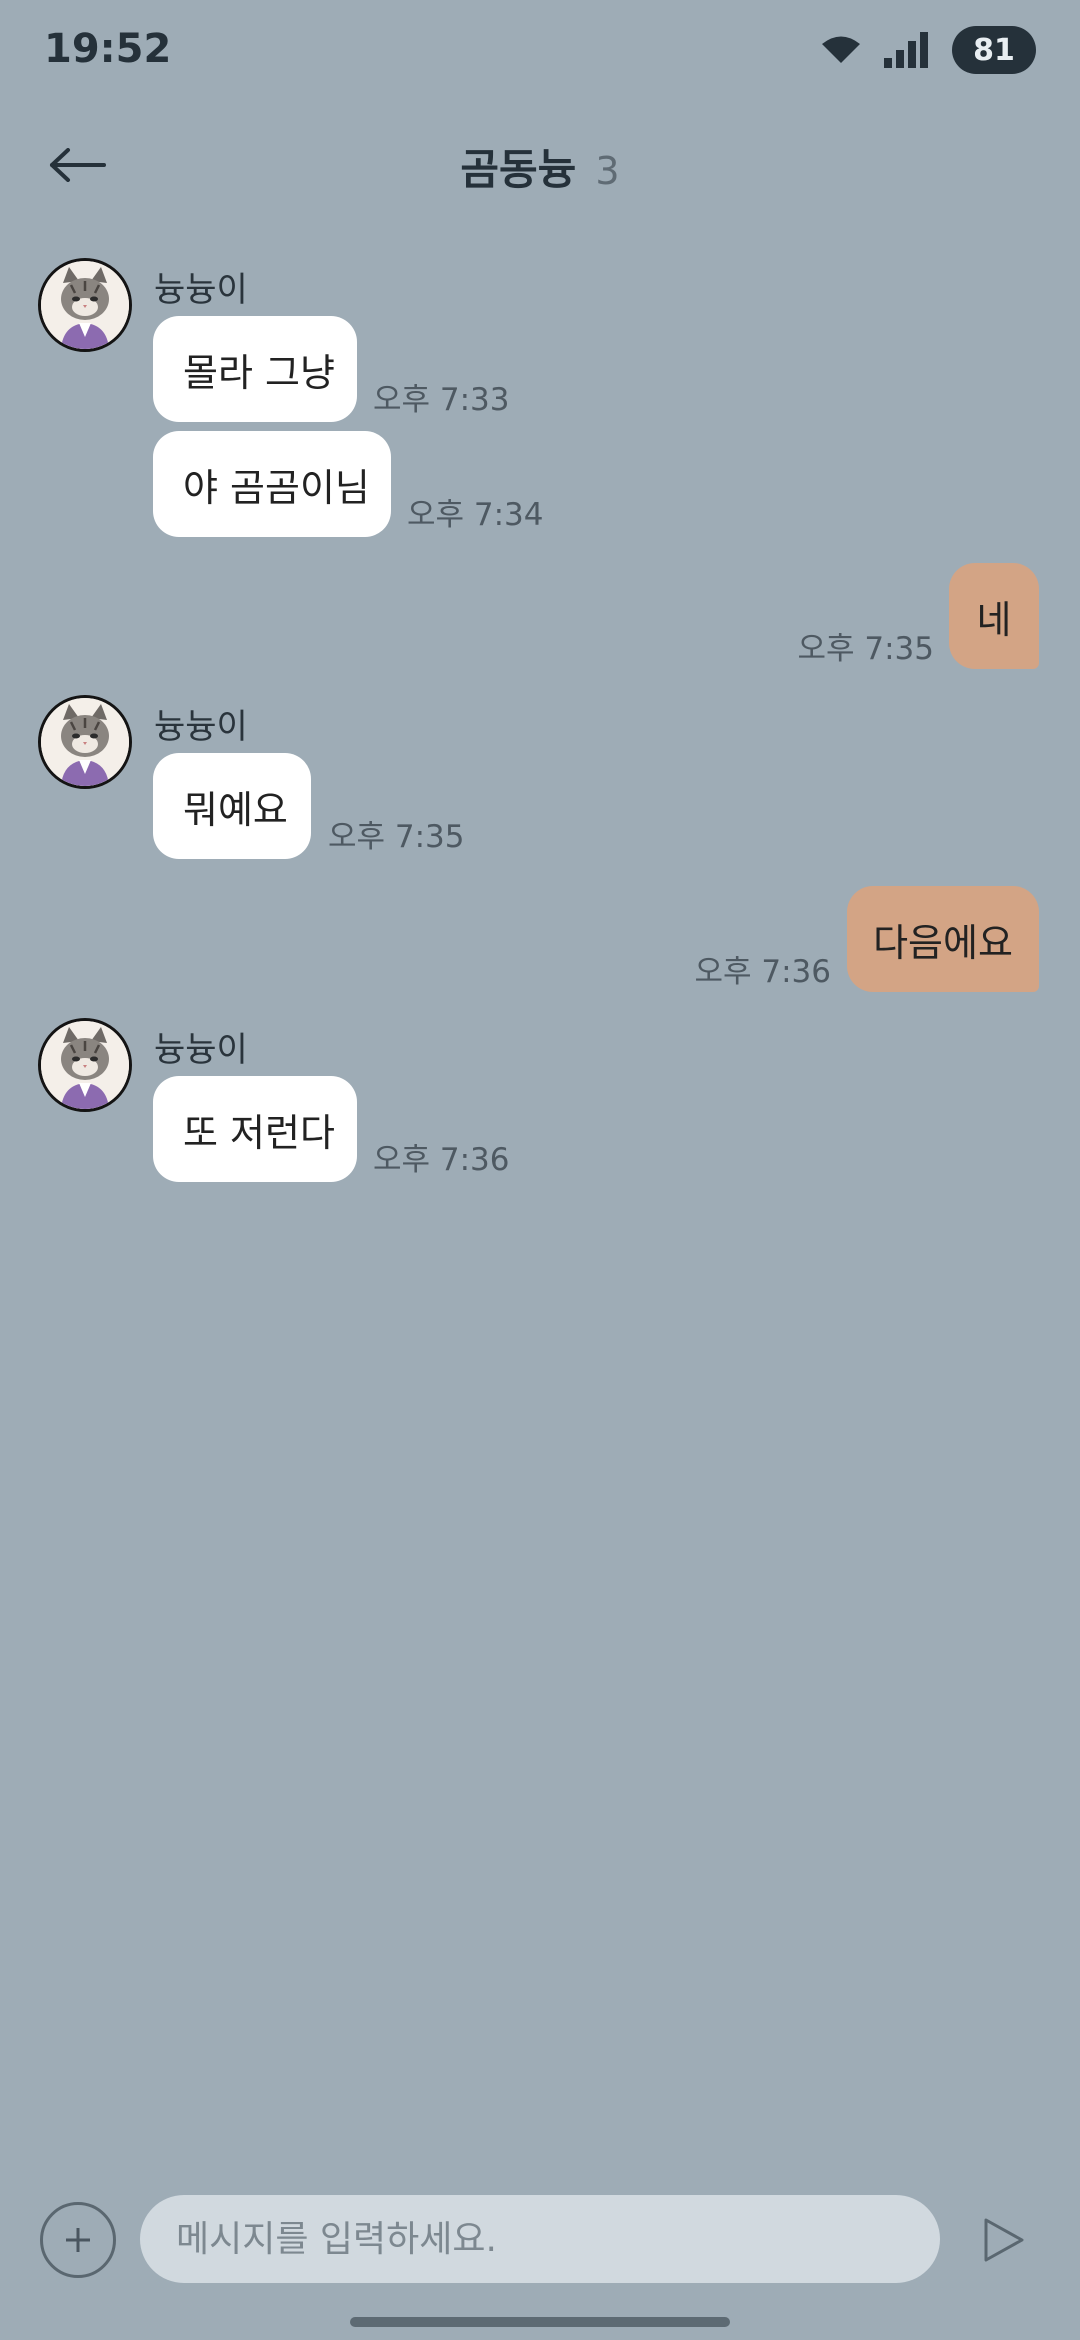 This screenshot has height=2340, width=1080. I want to click on status-icons: 81, so click(928, 50).